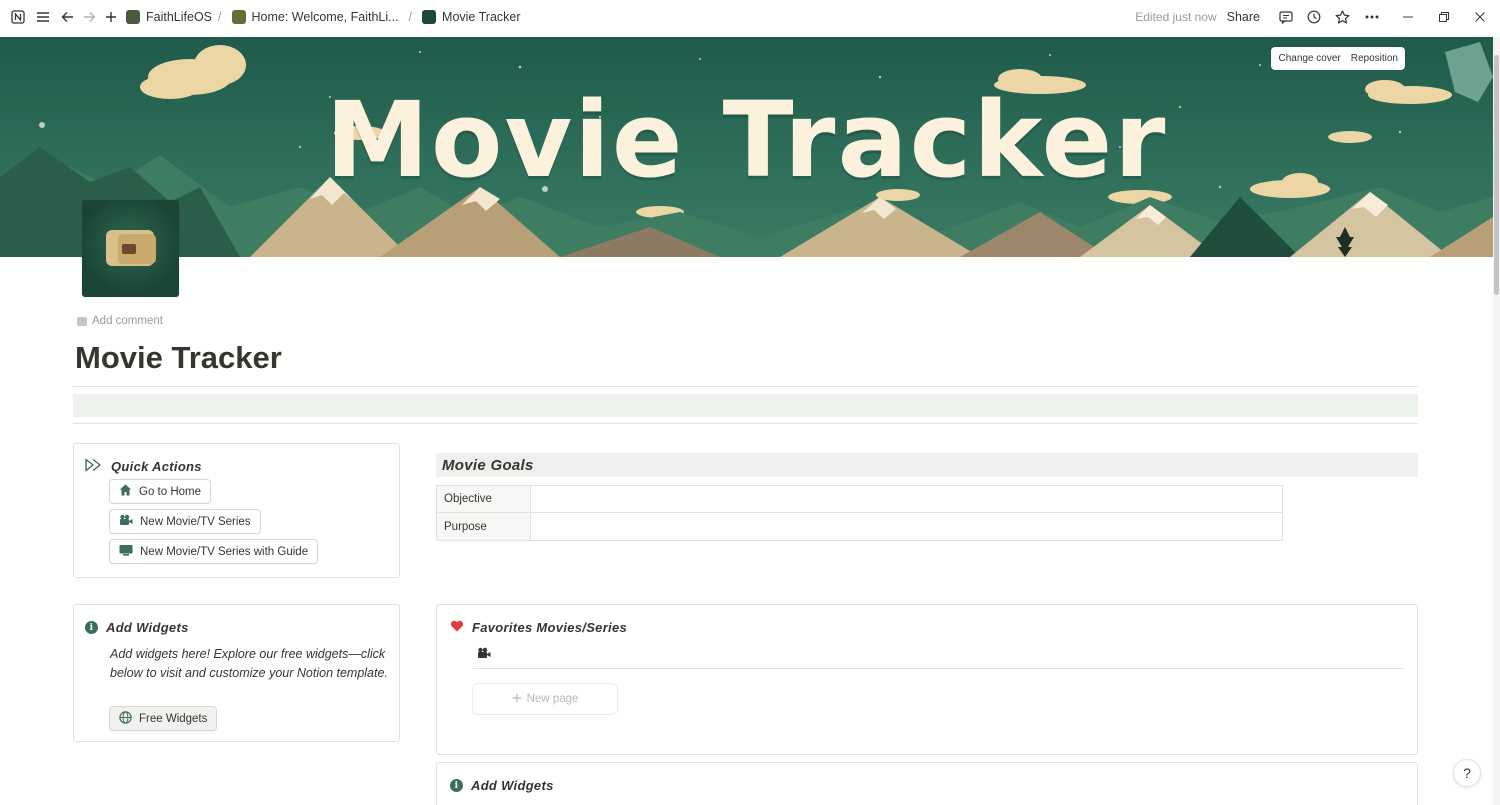  What do you see at coordinates (133, 17) in the screenshot?
I see `workspace-icon` at bounding box center [133, 17].